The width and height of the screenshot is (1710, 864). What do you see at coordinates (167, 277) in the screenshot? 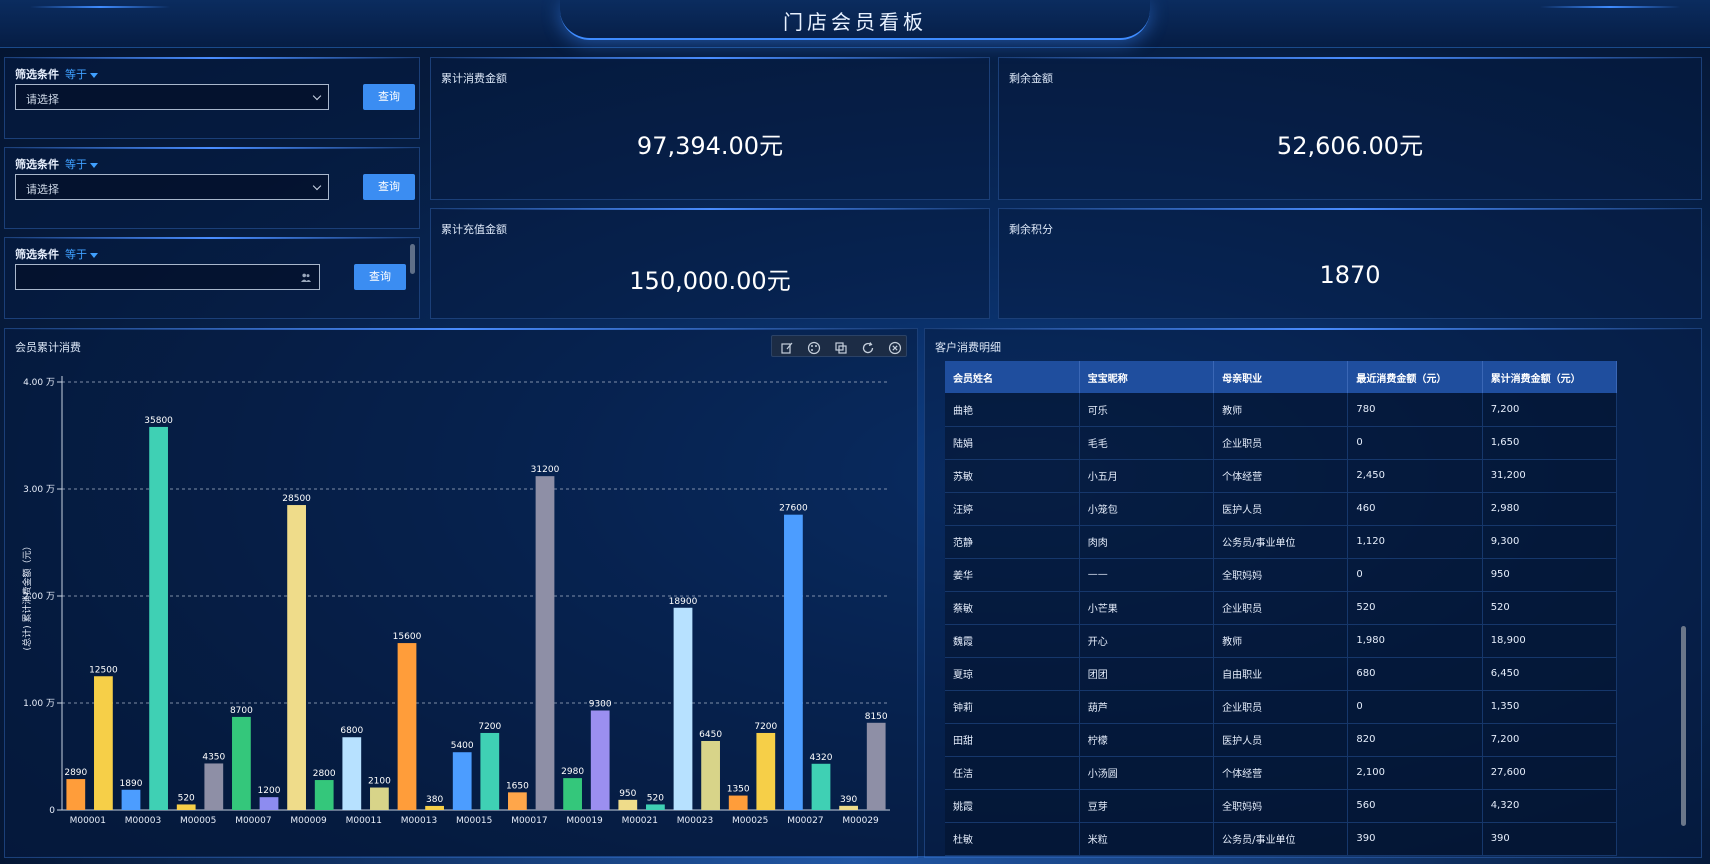
I see `filter-text-input` at bounding box center [167, 277].